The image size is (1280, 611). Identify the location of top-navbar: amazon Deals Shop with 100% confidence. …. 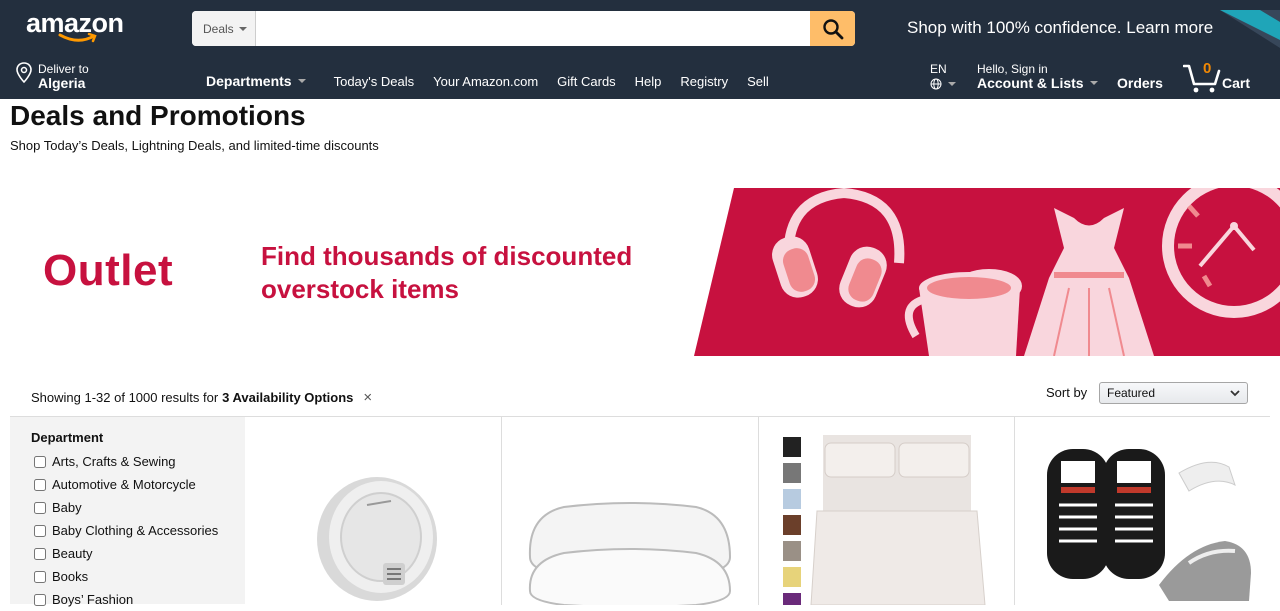
(640, 28).